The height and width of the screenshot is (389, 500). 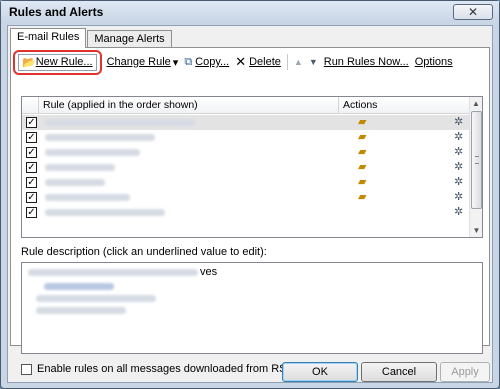 What do you see at coordinates (189, 105) in the screenshot?
I see `header-rule-column: Rule (applied in the order shown)` at bounding box center [189, 105].